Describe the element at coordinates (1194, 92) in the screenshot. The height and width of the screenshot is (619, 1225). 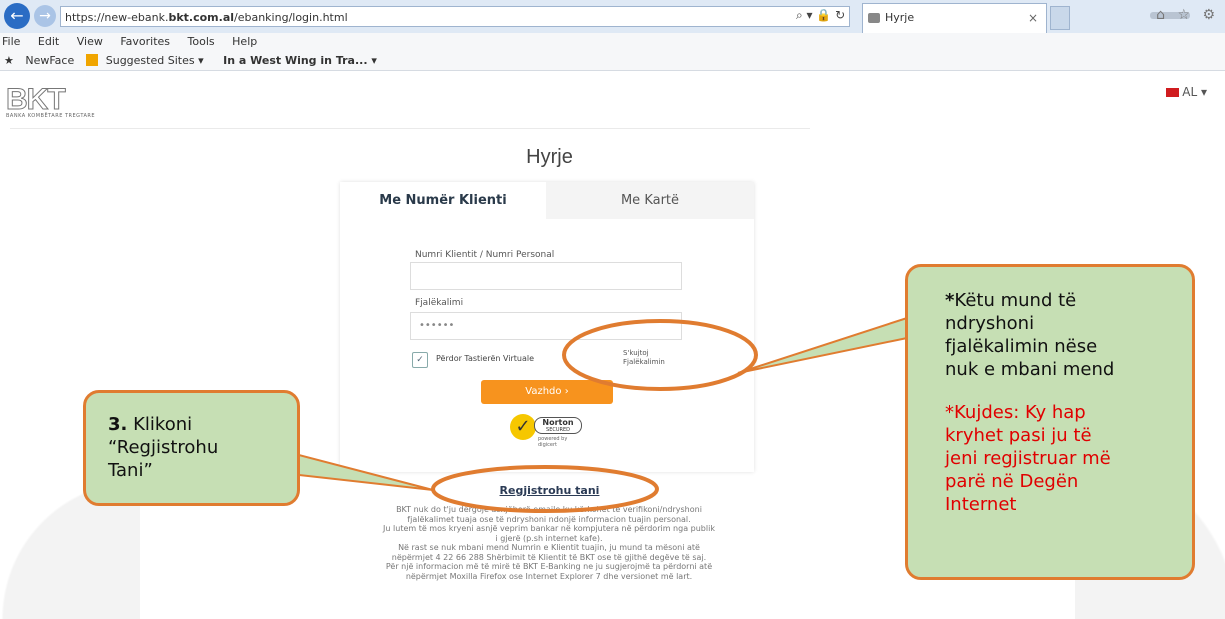
I see `language-label: AL ▾` at that location.